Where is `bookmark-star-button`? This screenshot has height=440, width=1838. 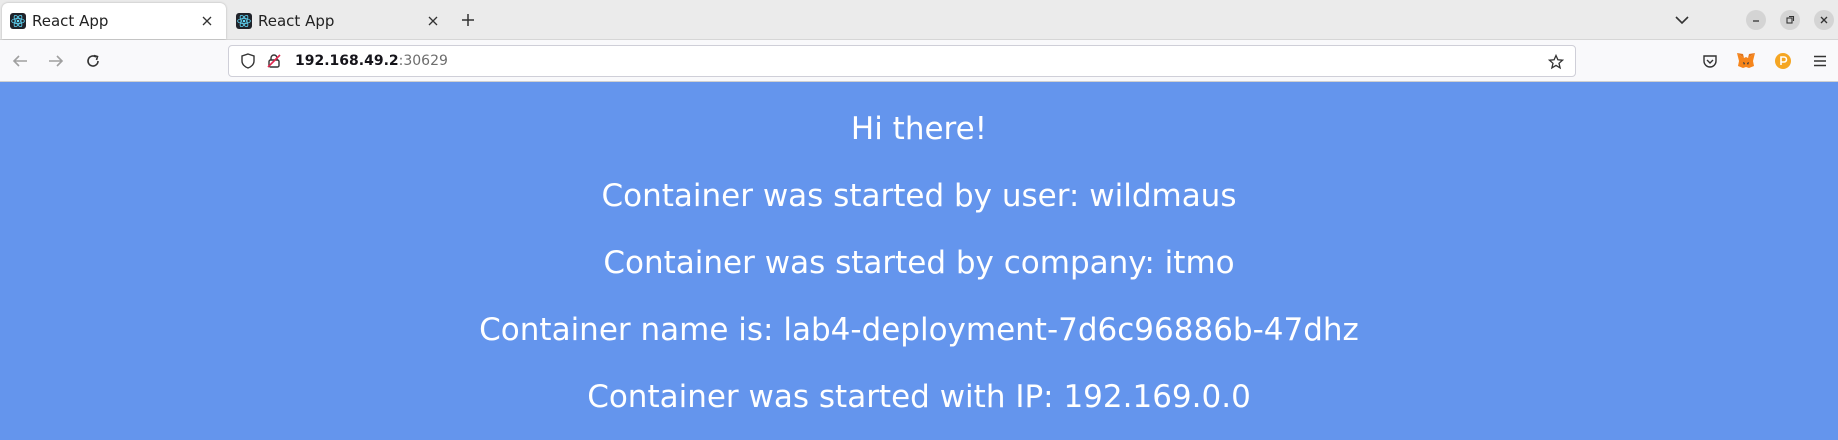
bookmark-star-button is located at coordinates (1556, 62).